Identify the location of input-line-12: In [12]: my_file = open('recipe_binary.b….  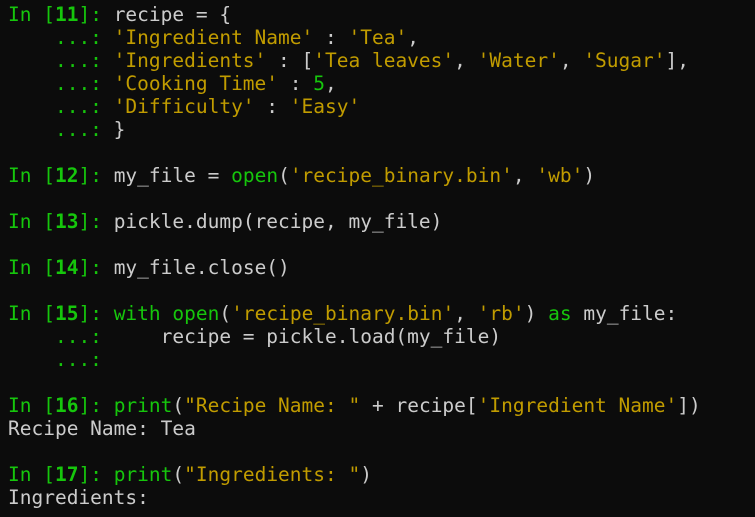
(381, 175).